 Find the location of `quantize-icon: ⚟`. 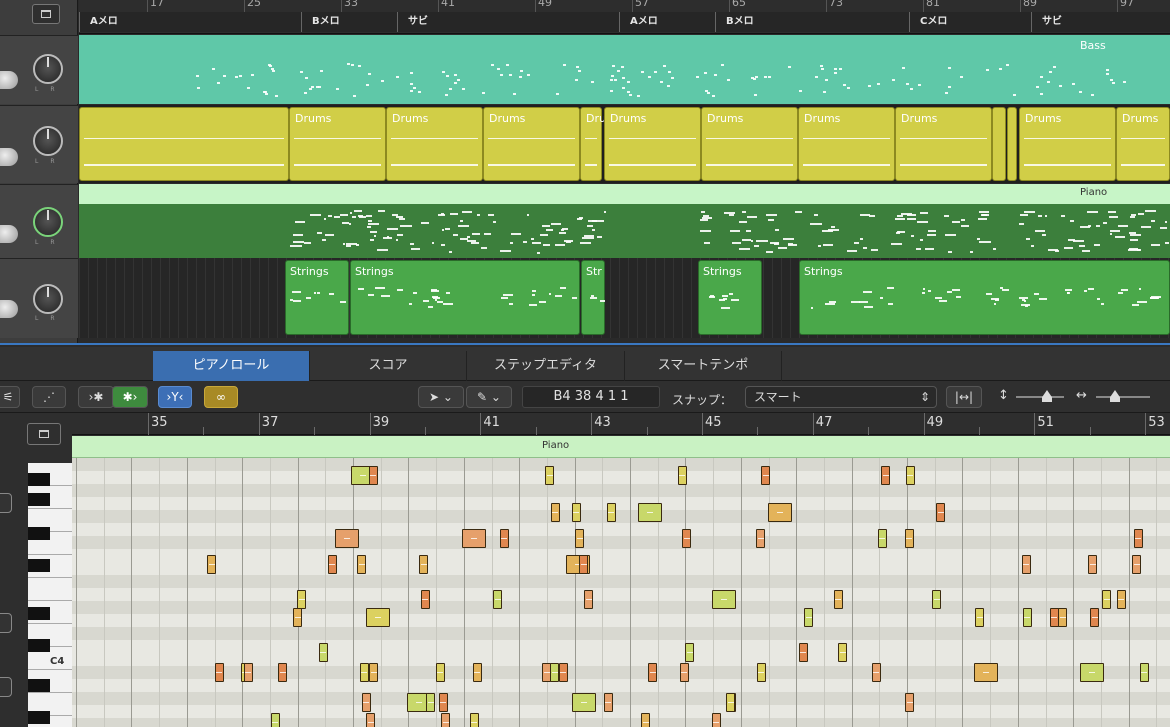

quantize-icon: ⚟ is located at coordinates (10, 397).